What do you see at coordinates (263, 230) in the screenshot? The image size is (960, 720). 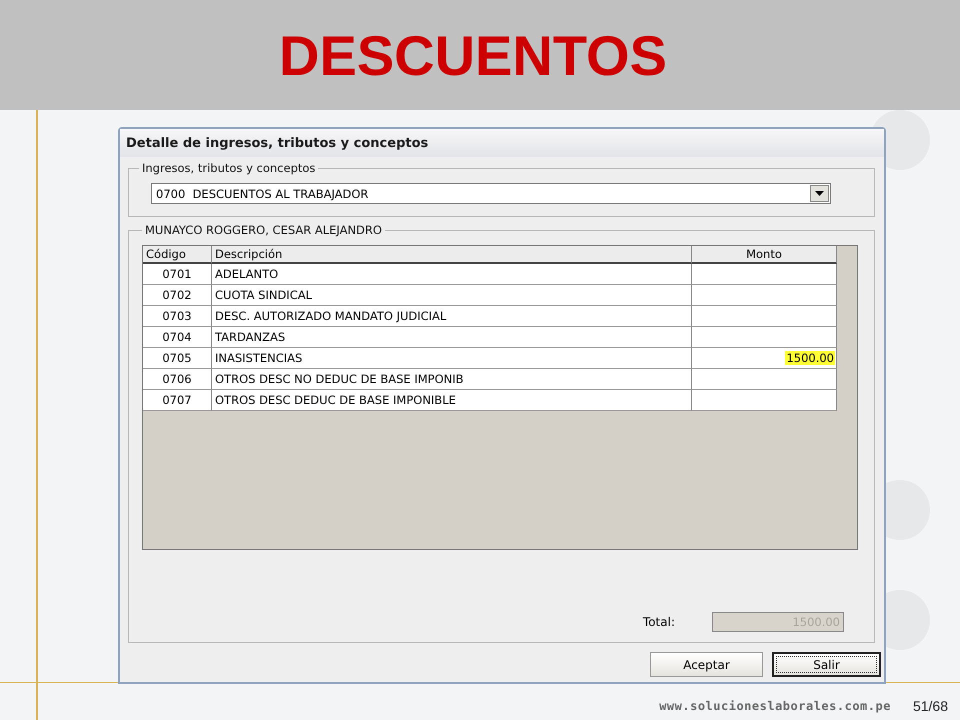 I see `employee-name: MUNAYCO ROGGERO, CESAR ALEJANDRO` at bounding box center [263, 230].